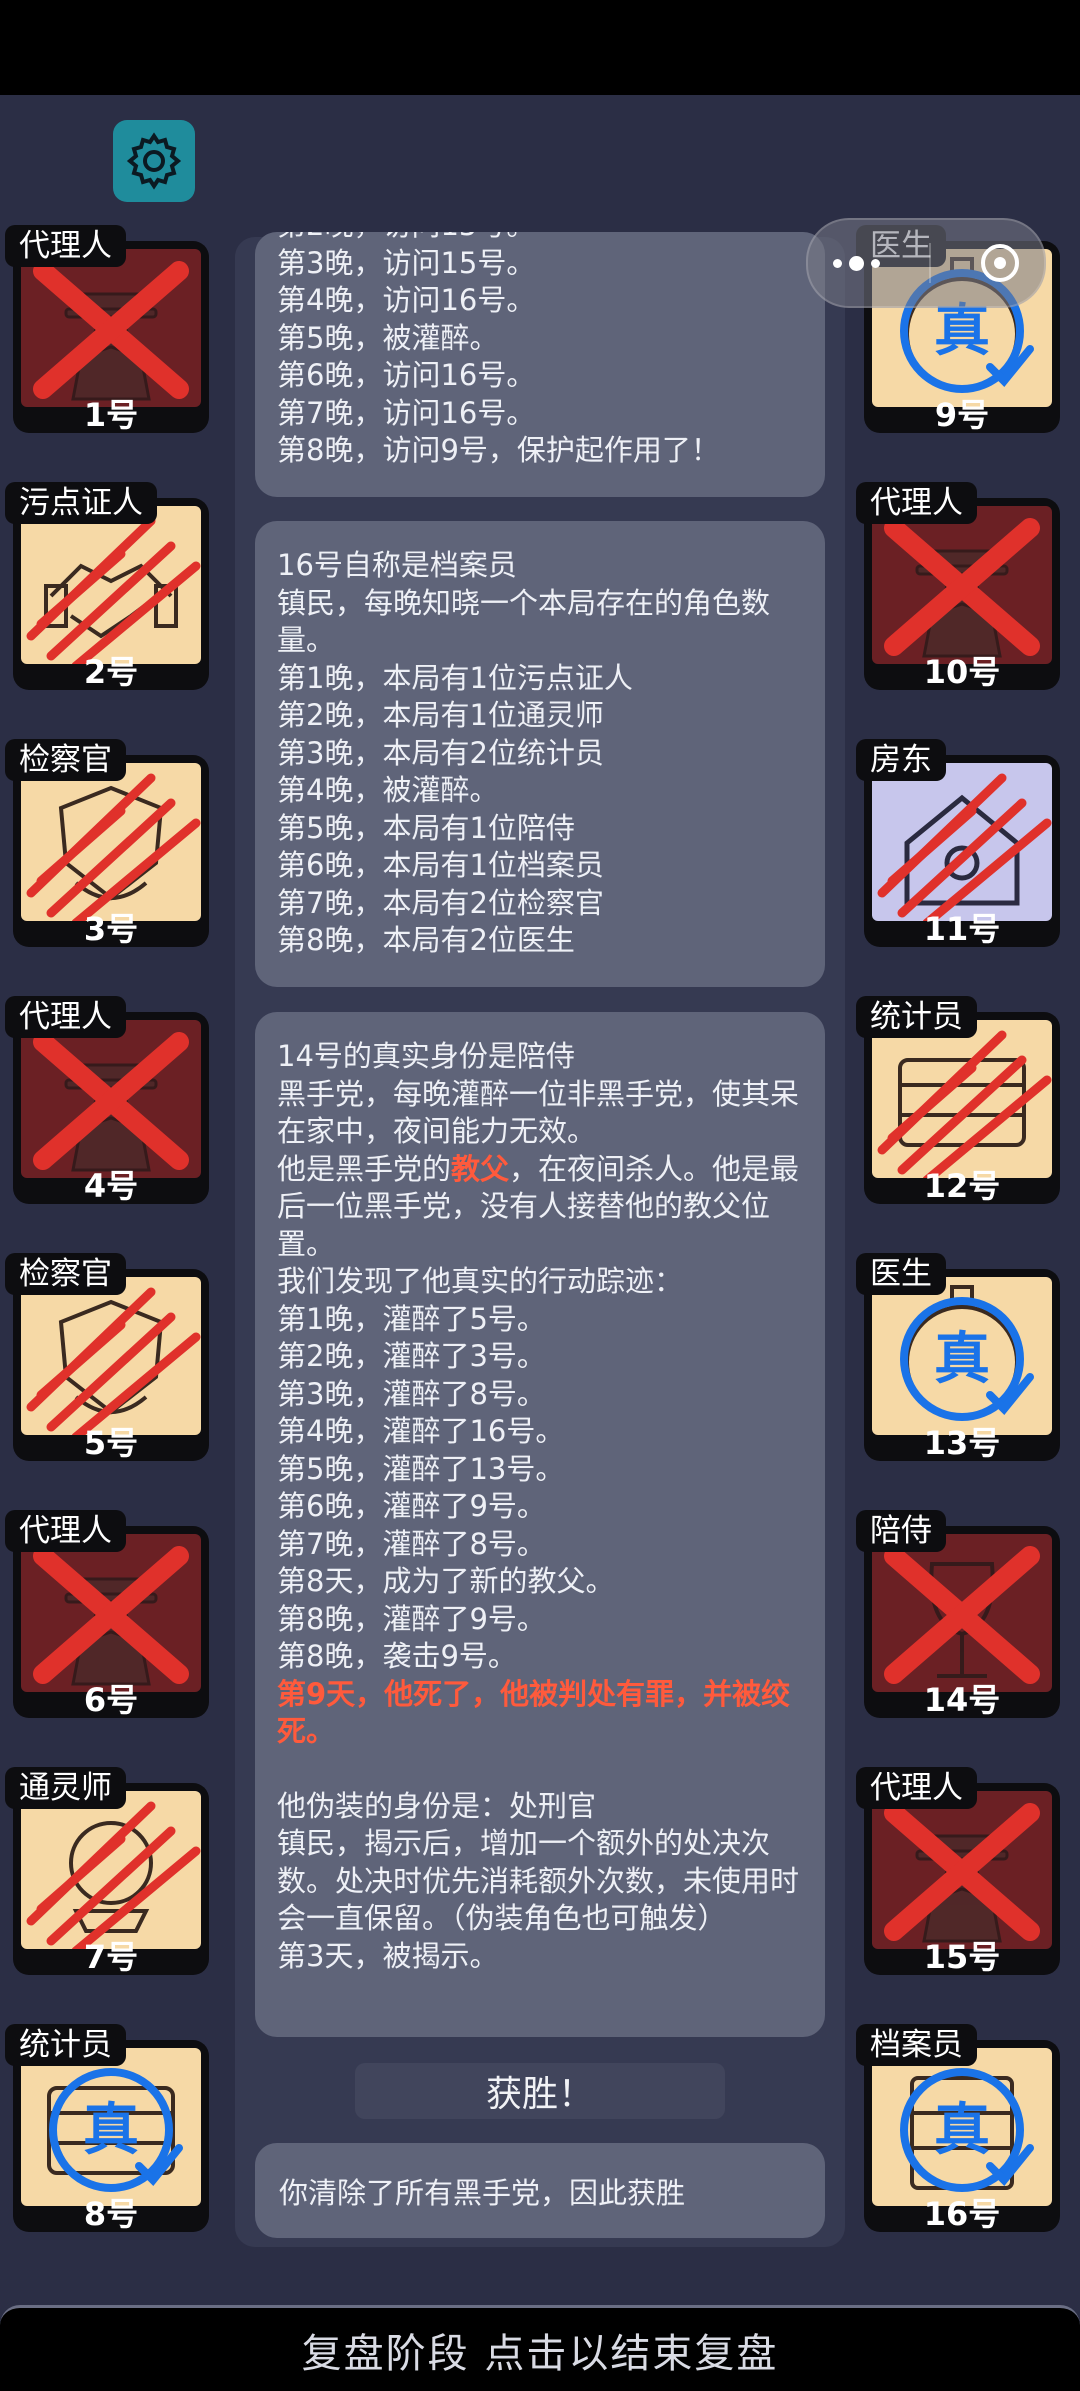  I want to click on end-review-button: 复盘阶段 点击以结束复盘, so click(540, 2348).